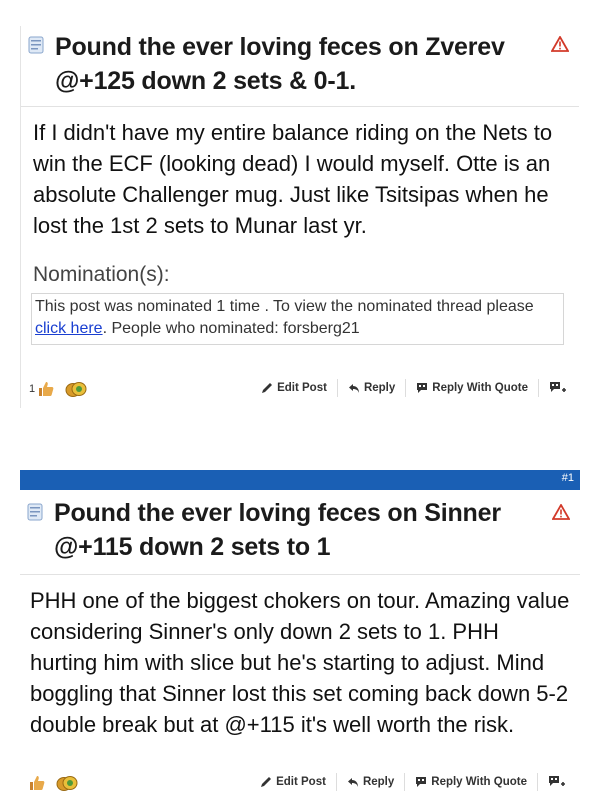 This screenshot has width=600, height=800. I want to click on post-number: #1, so click(568, 478).